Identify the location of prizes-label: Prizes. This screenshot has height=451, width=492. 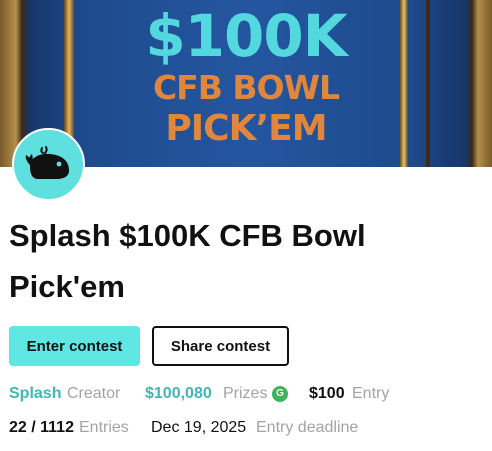
(245, 393).